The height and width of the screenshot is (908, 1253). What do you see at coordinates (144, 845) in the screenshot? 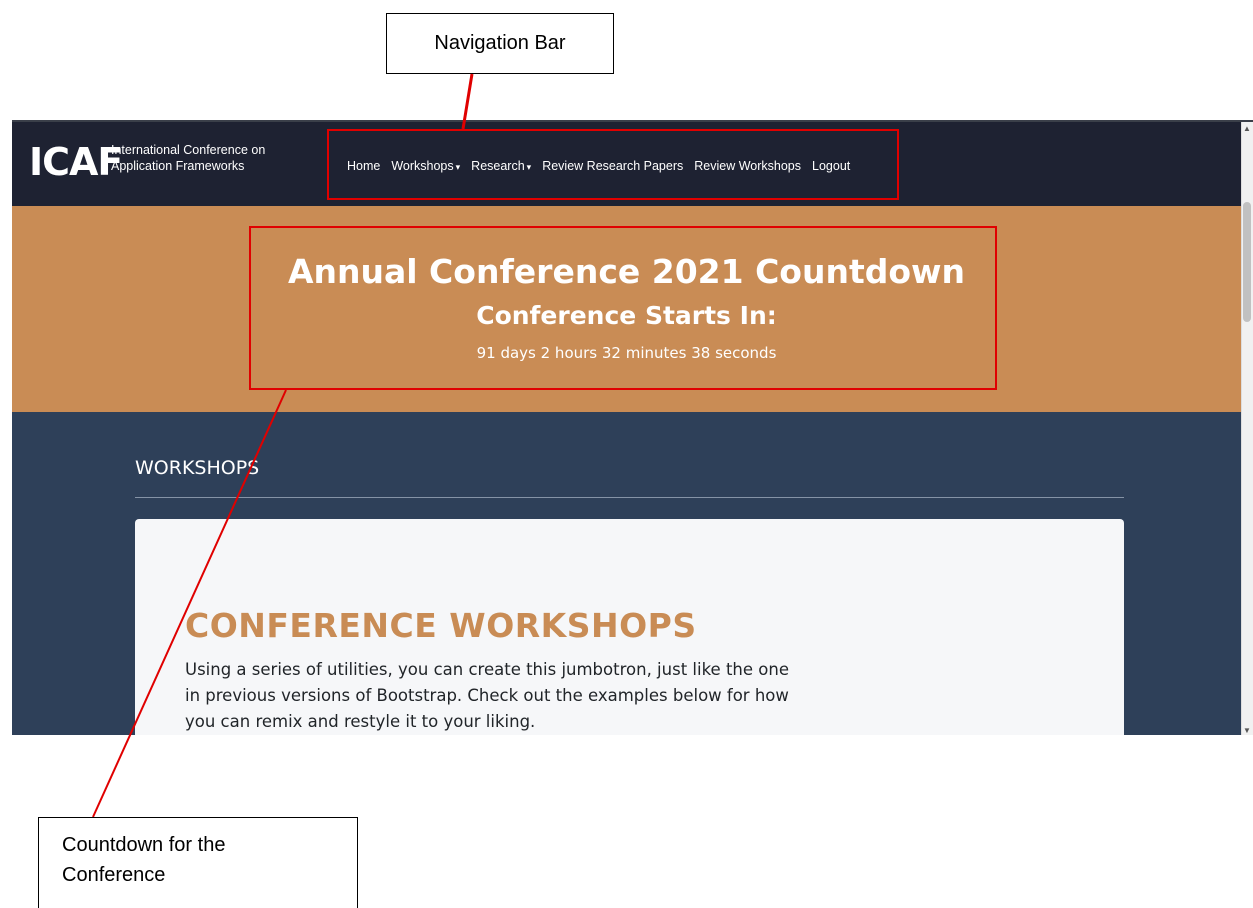
I see `countdown-callout-line1: Countdown for the` at bounding box center [144, 845].